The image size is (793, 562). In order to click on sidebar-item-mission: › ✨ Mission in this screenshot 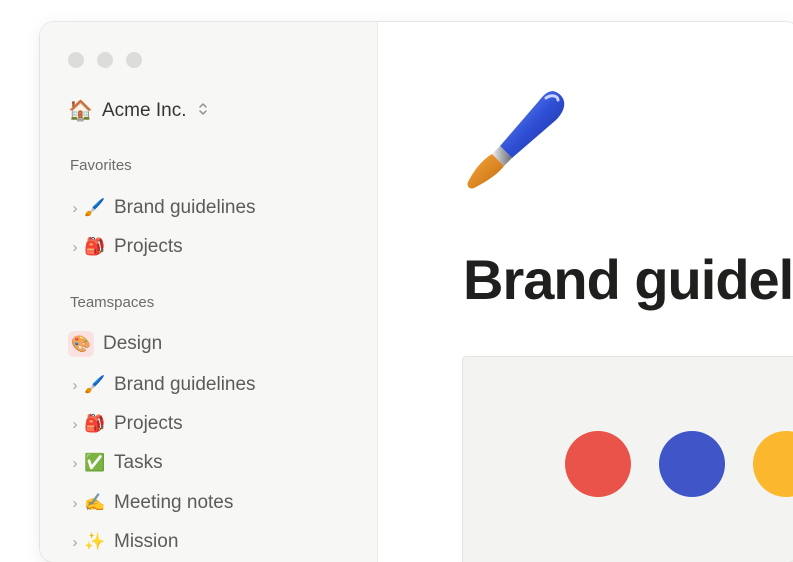, I will do `click(213, 542)`.